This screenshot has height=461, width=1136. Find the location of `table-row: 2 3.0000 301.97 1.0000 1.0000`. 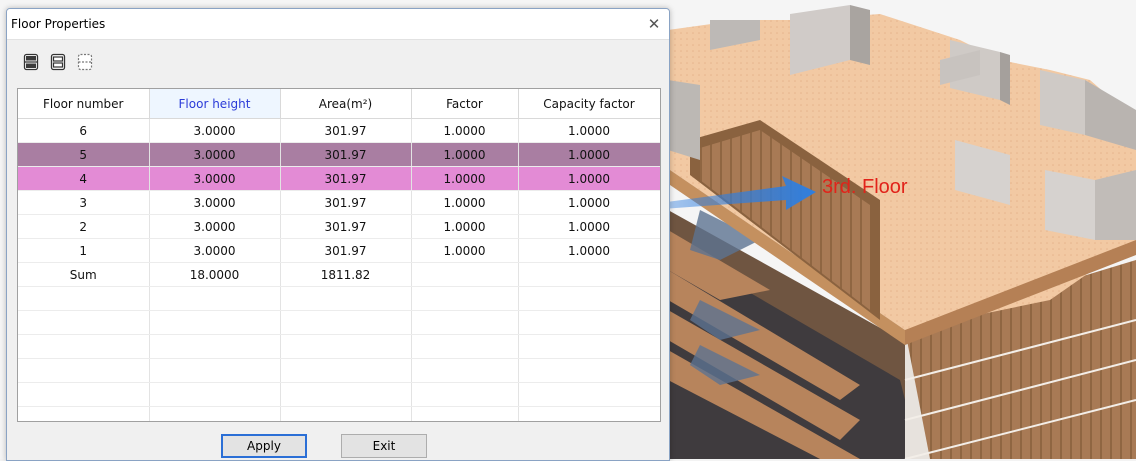

table-row: 2 3.0000 301.97 1.0000 1.0000 is located at coordinates (339, 226).